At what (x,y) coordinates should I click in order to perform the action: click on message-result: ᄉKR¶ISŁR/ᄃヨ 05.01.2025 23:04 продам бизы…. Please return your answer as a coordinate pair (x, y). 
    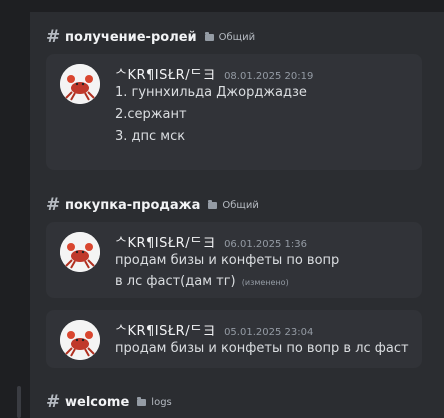
    Looking at the image, I should click on (234, 339).